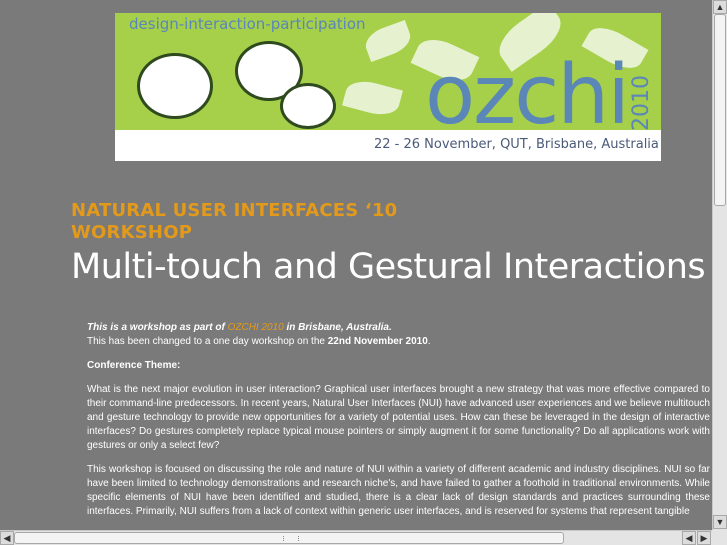 This screenshot has height=545, width=727. I want to click on vertical-scrollbar: ▲ ▼, so click(719, 265).